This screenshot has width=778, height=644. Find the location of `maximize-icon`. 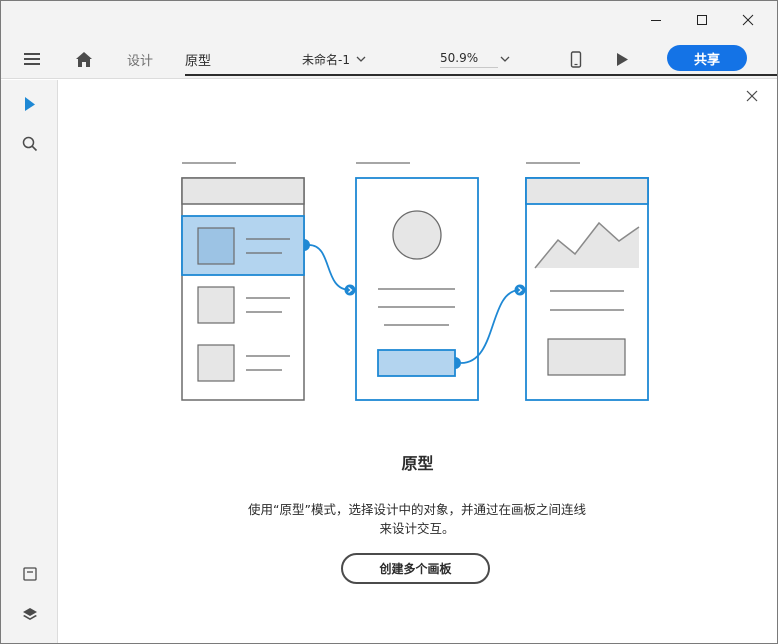

maximize-icon is located at coordinates (702, 20).